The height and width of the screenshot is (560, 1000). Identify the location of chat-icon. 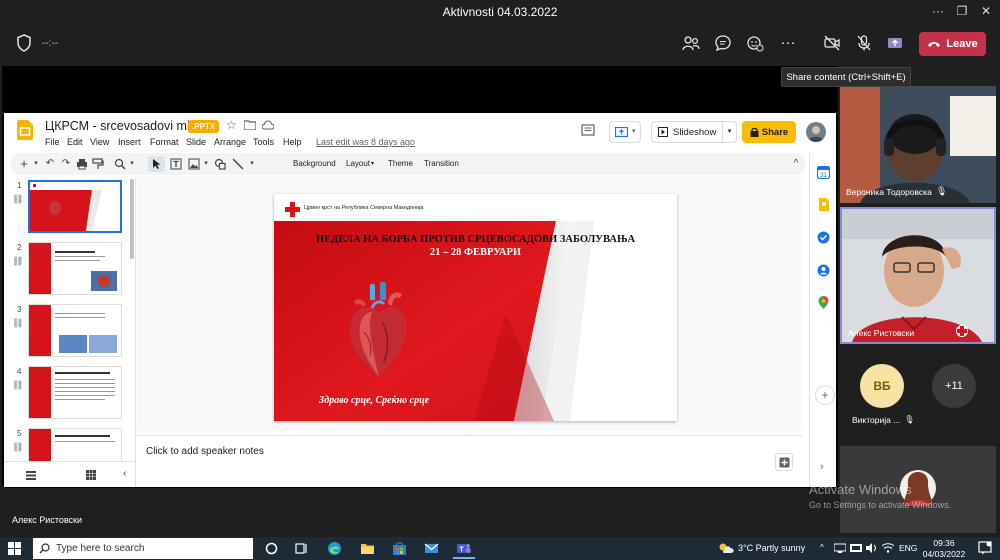
(724, 44).